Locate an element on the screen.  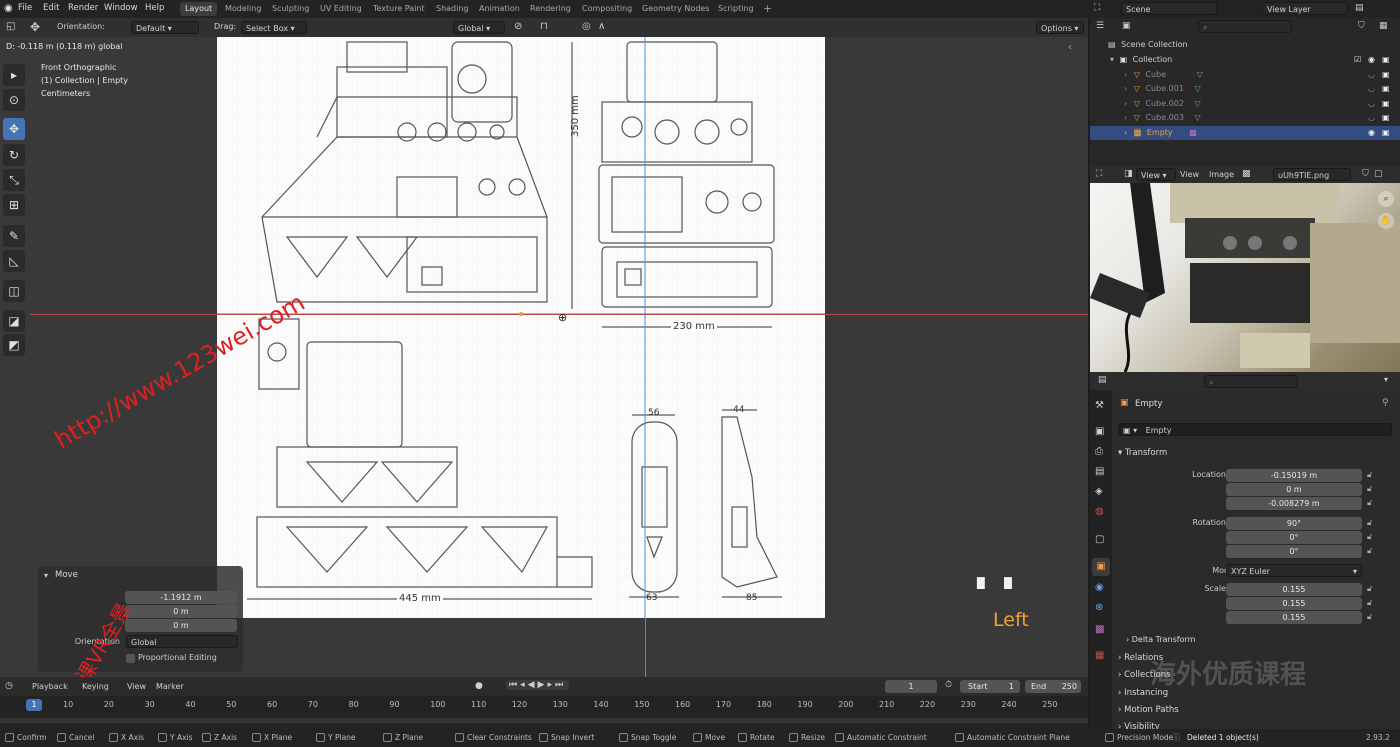
menu-help: Help is located at coordinates (154, 8).